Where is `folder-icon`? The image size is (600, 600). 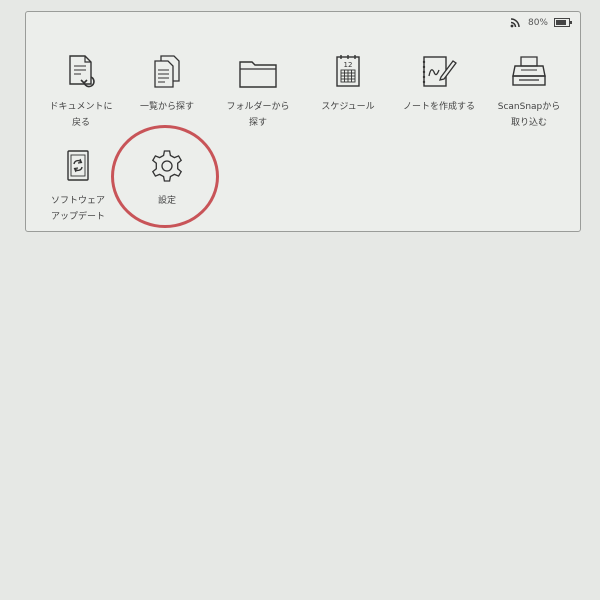 folder-icon is located at coordinates (258, 74).